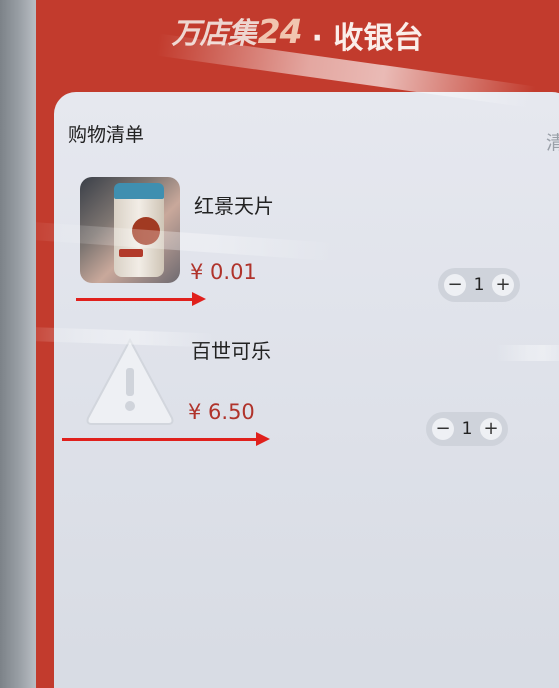 Image resolution: width=559 pixels, height=688 pixels. What do you see at coordinates (139, 230) in the screenshot?
I see `jar-illustration` at bounding box center [139, 230].